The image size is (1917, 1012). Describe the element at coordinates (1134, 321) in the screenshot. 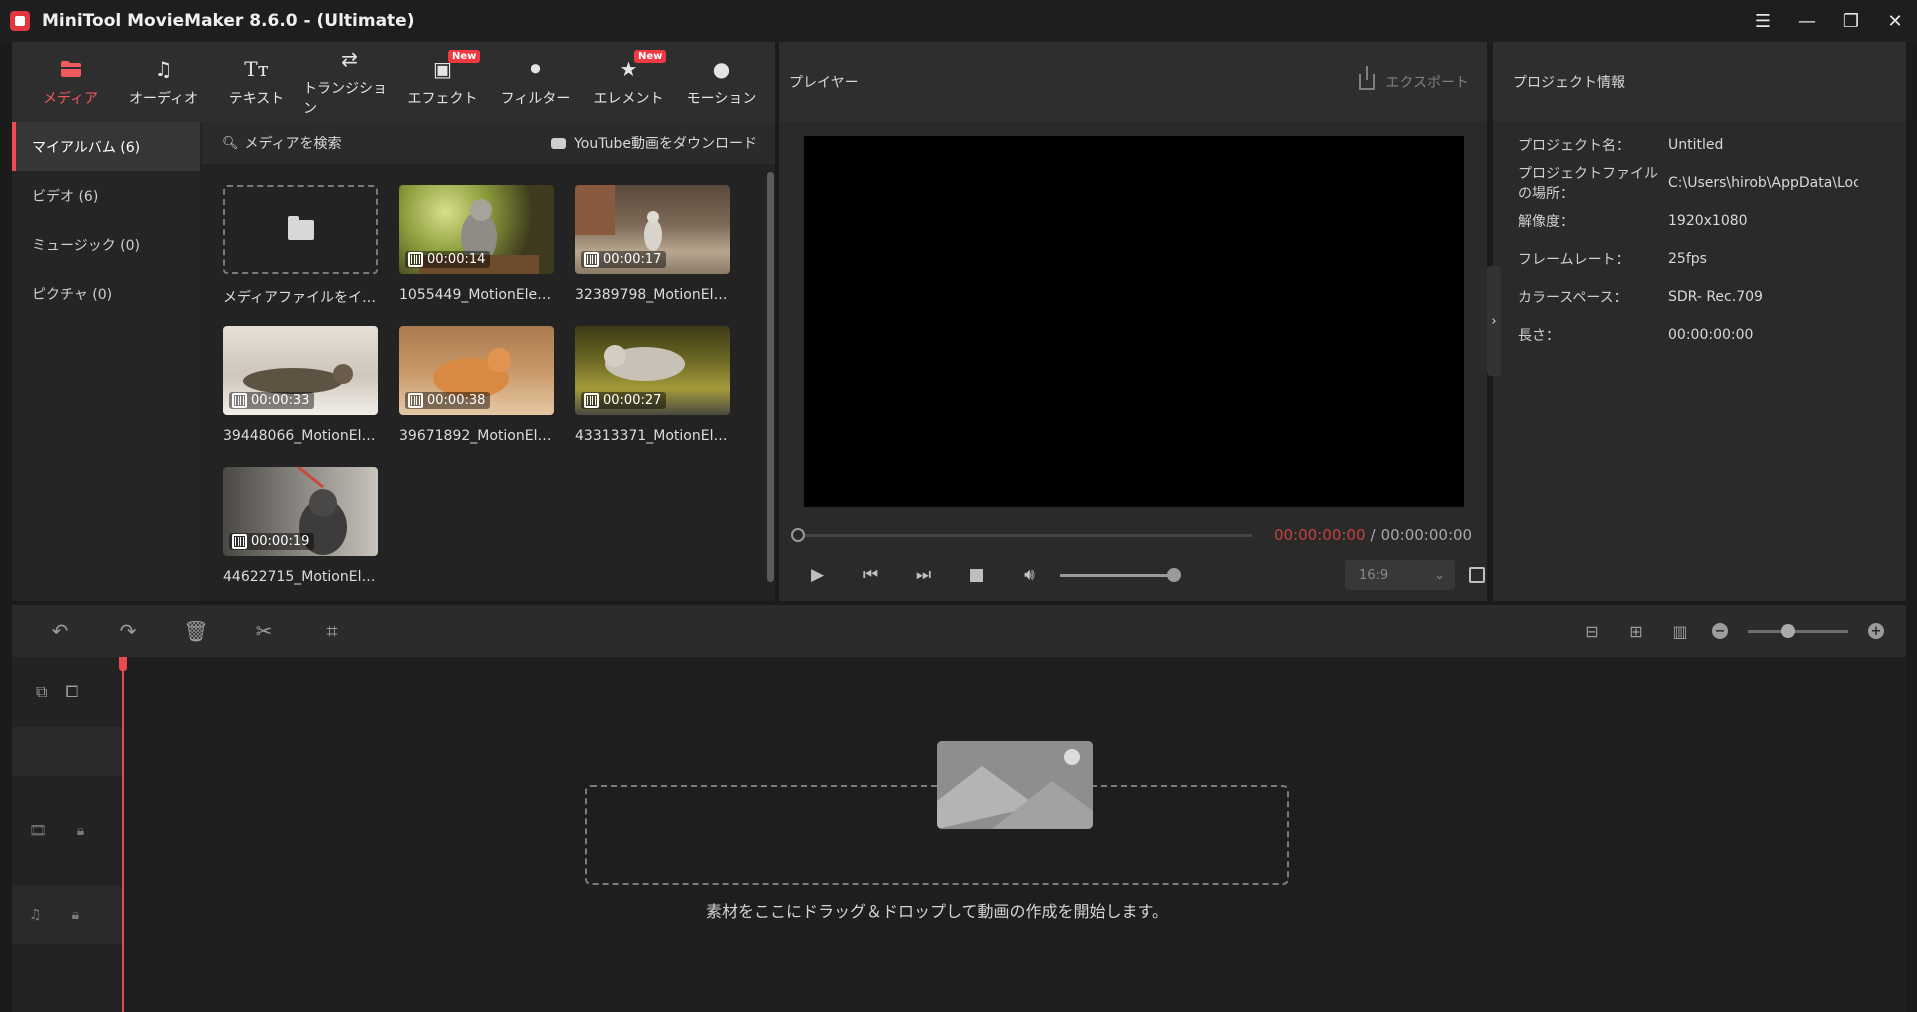

I see `video-preview` at that location.